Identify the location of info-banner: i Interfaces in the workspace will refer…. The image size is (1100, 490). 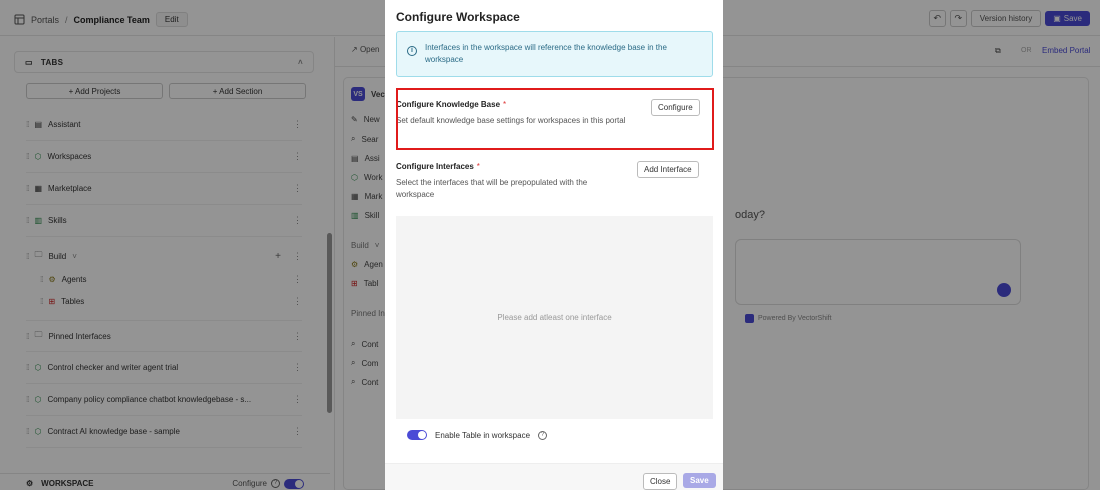
(554, 54).